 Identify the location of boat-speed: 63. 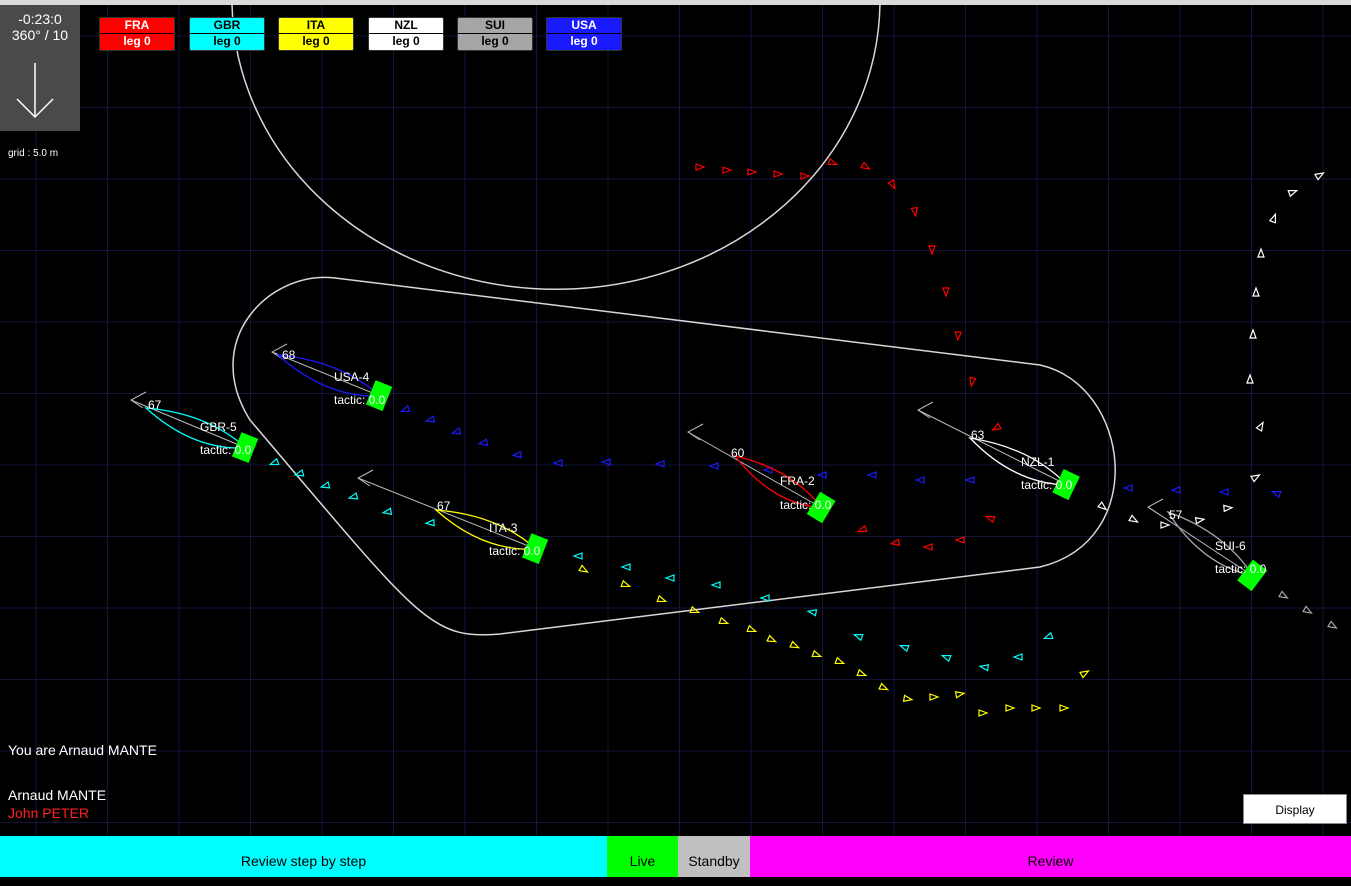
(978, 435).